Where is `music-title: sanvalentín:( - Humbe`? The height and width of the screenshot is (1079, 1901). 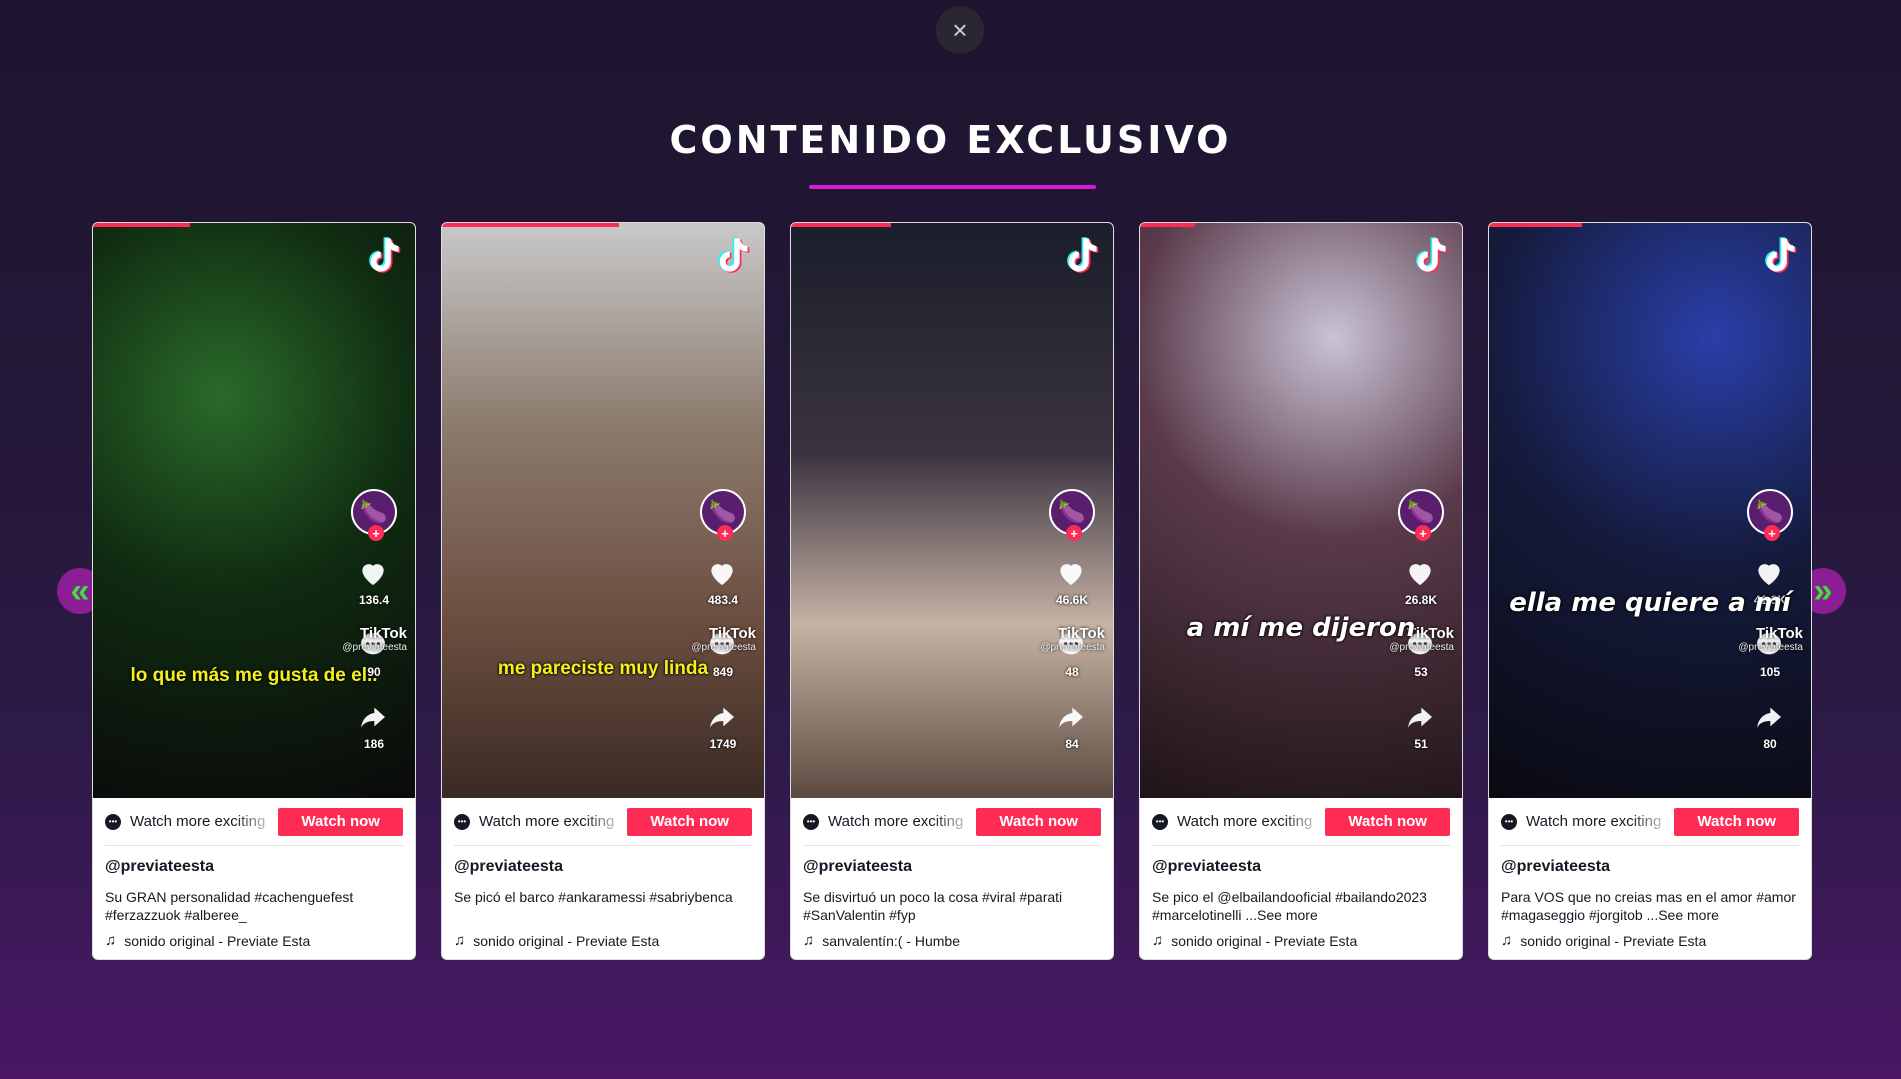
music-title: sanvalentín:( - Humbe is located at coordinates (891, 940).